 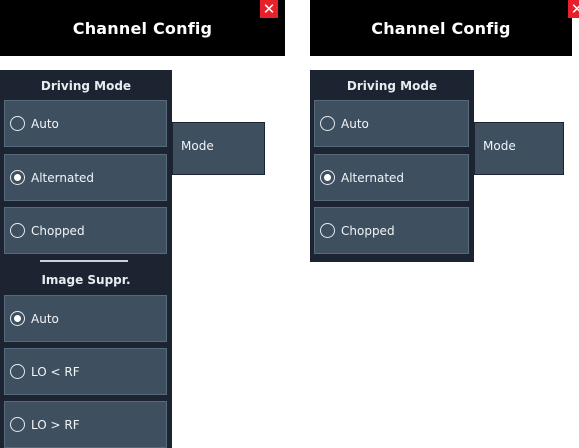 I want to click on image-suppr-option-lo-lt-rf: LO < RF, so click(x=85, y=371).